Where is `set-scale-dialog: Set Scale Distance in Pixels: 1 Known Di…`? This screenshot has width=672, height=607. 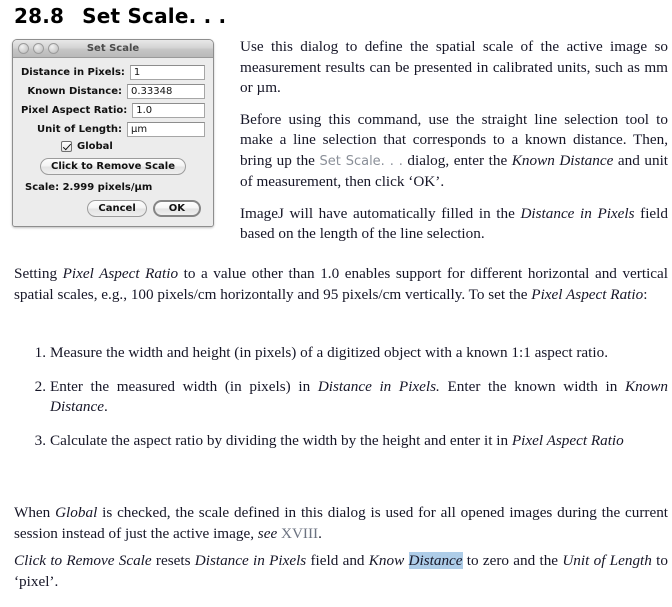 set-scale-dialog: Set Scale Distance in Pixels: 1 Known Di… is located at coordinates (113, 133).